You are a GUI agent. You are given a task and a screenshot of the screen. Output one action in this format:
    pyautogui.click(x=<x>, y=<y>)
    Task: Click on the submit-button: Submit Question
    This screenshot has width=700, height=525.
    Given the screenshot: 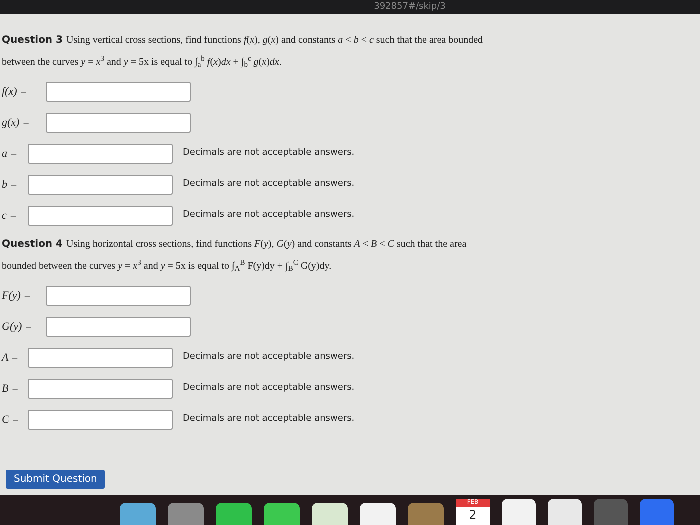 What is the action you would take?
    pyautogui.click(x=56, y=479)
    